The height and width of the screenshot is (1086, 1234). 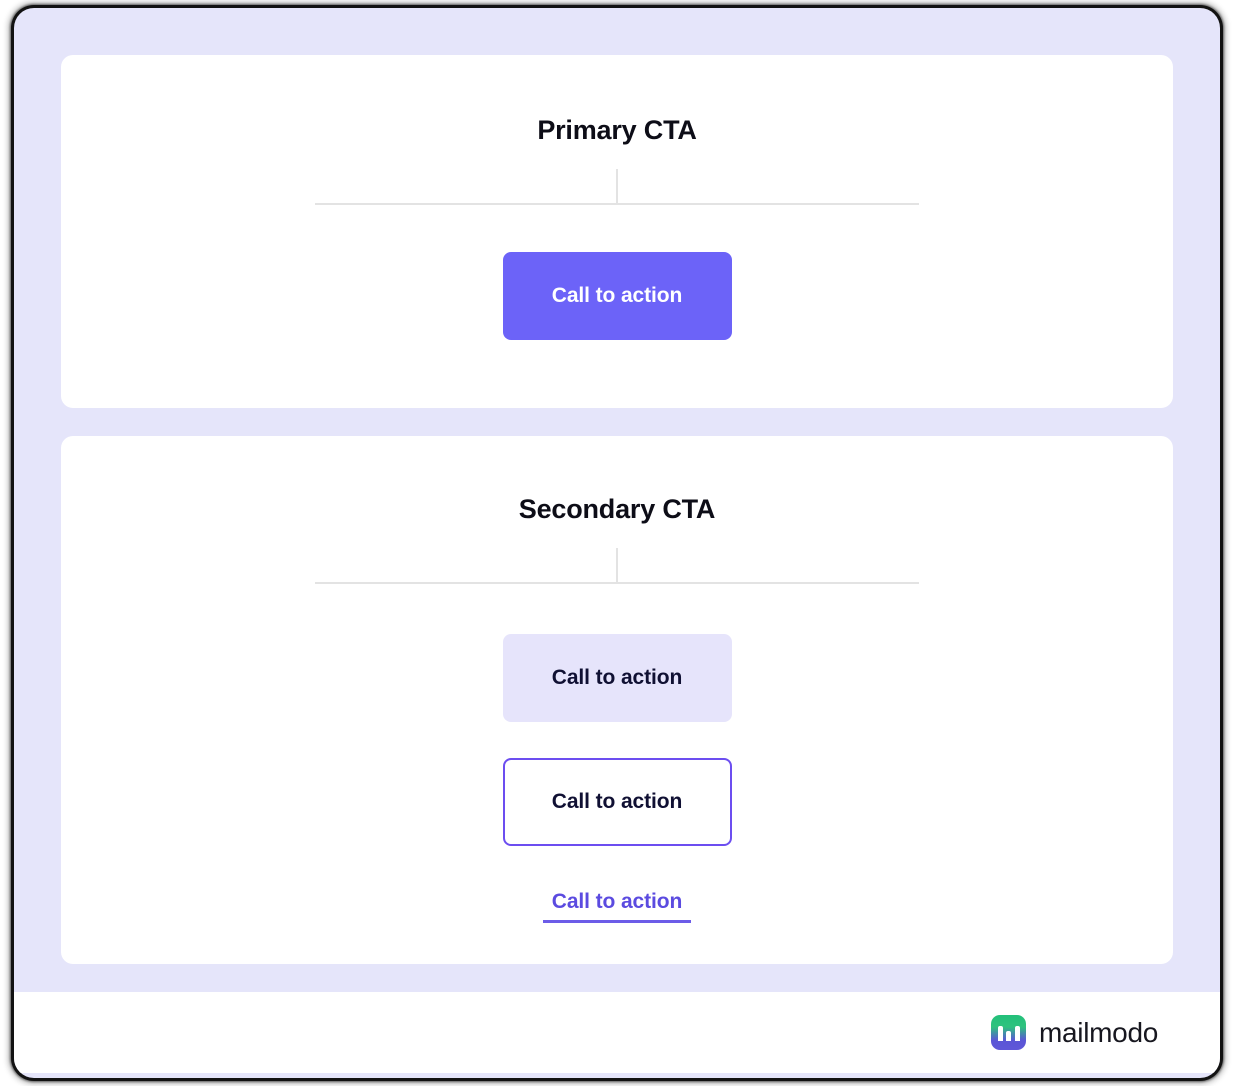 I want to click on brand: mailmodo, so click(x=1074, y=1032).